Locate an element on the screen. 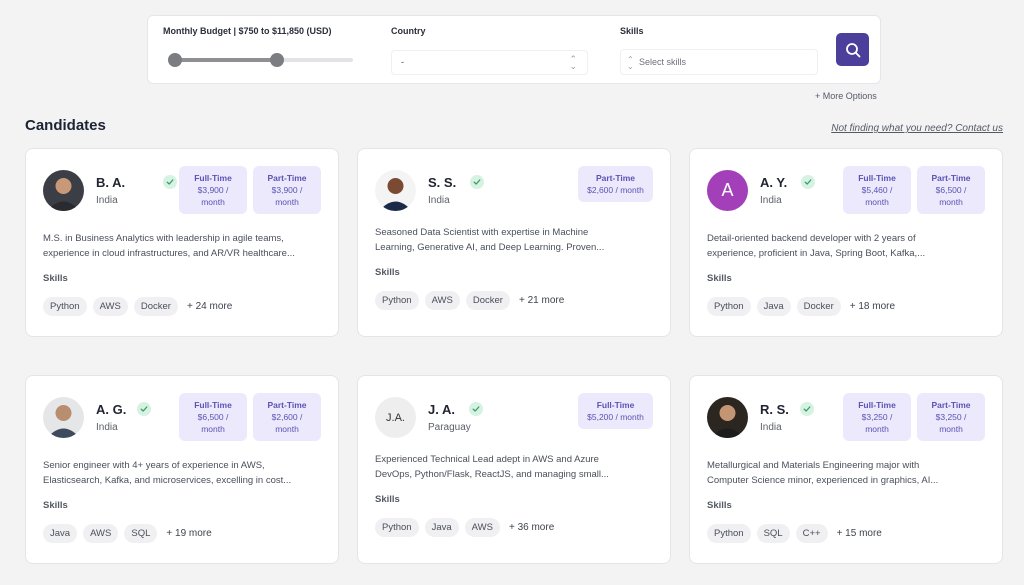  search-button is located at coordinates (852, 49).